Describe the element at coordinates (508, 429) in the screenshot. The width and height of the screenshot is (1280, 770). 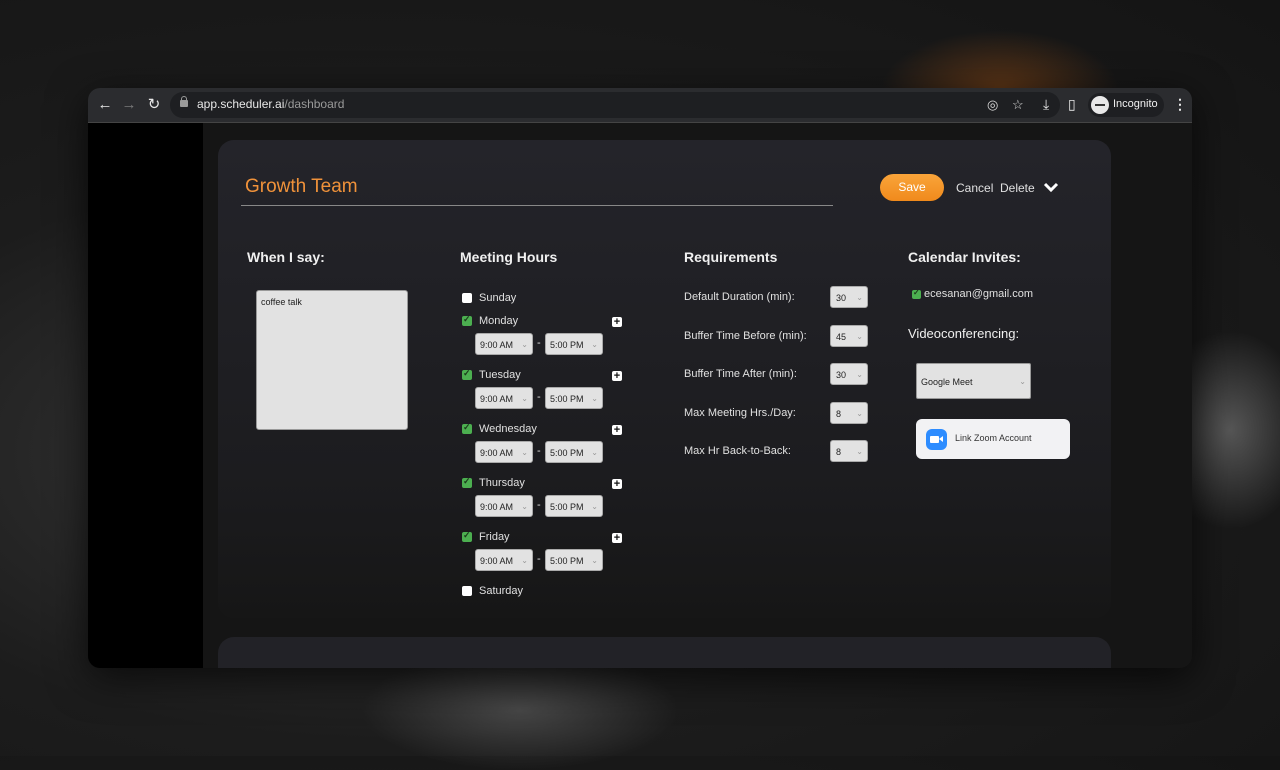
I see `day-label: Wednesday` at that location.